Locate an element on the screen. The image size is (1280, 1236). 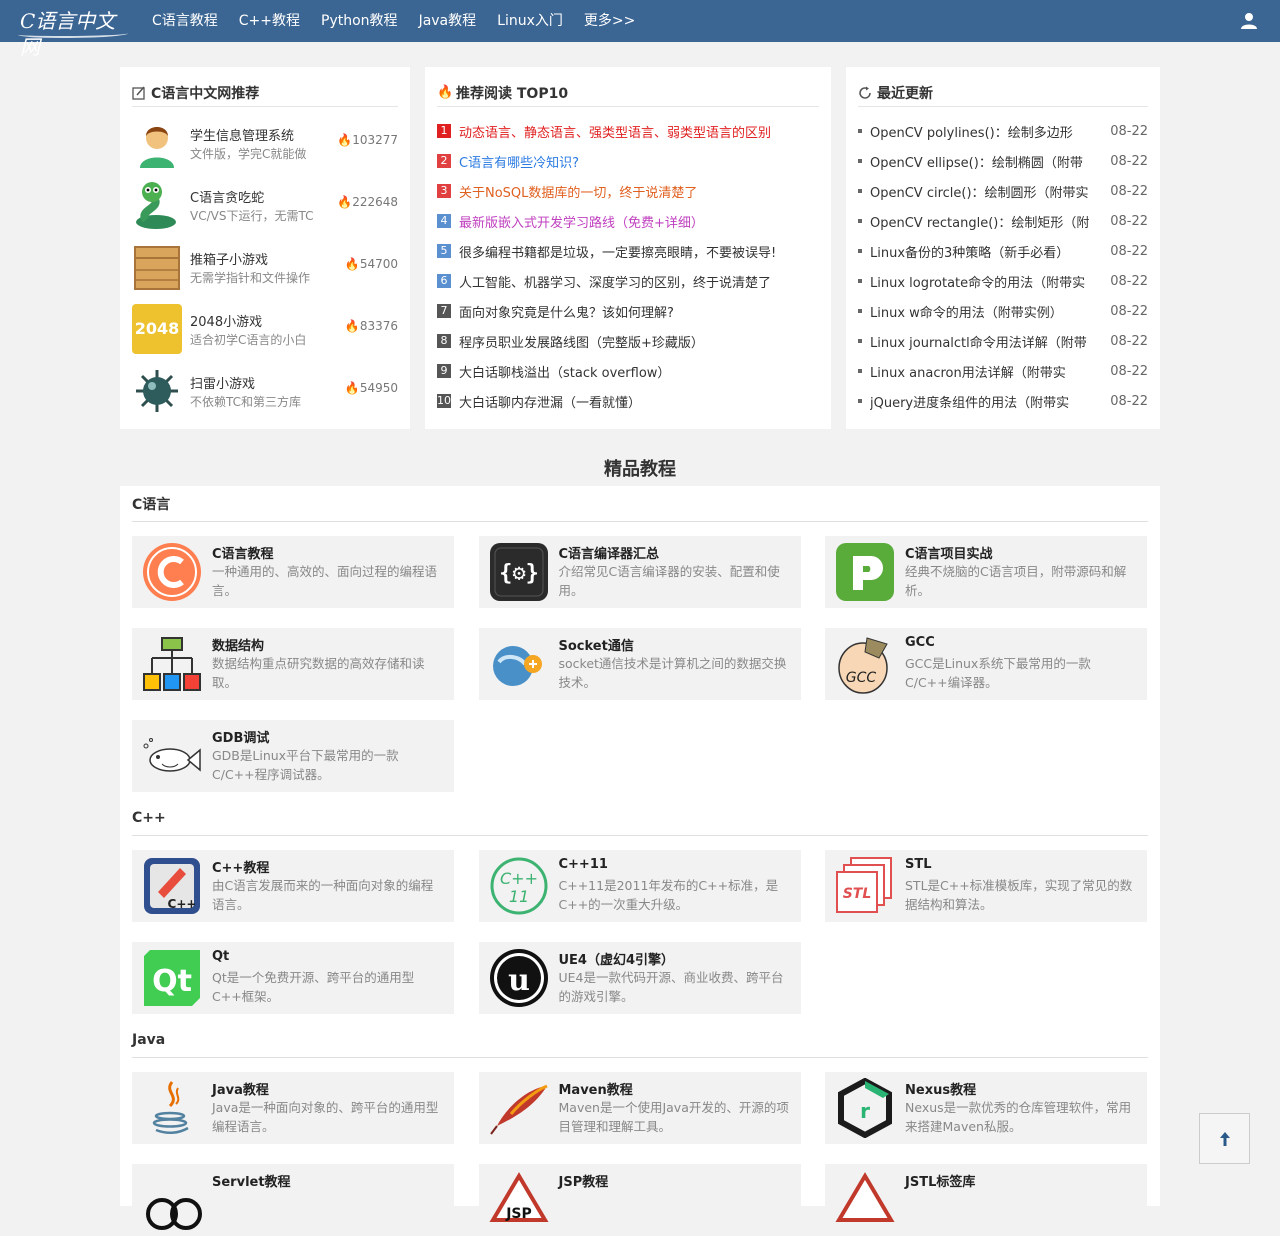
recommend-item: 扫雷小游戏 不依赖TC和第三方库 🔥54950 is located at coordinates (265, 391).